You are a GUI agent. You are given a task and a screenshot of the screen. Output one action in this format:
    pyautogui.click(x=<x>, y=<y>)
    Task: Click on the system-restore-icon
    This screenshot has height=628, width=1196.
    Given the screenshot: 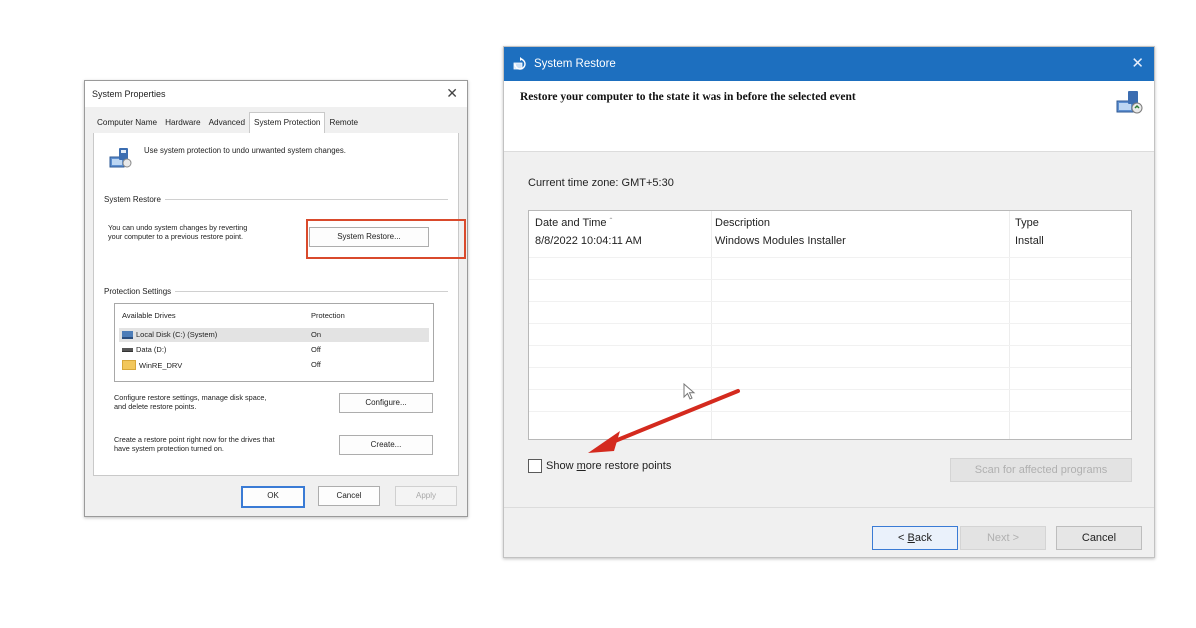 What is the action you would take?
    pyautogui.click(x=519, y=63)
    